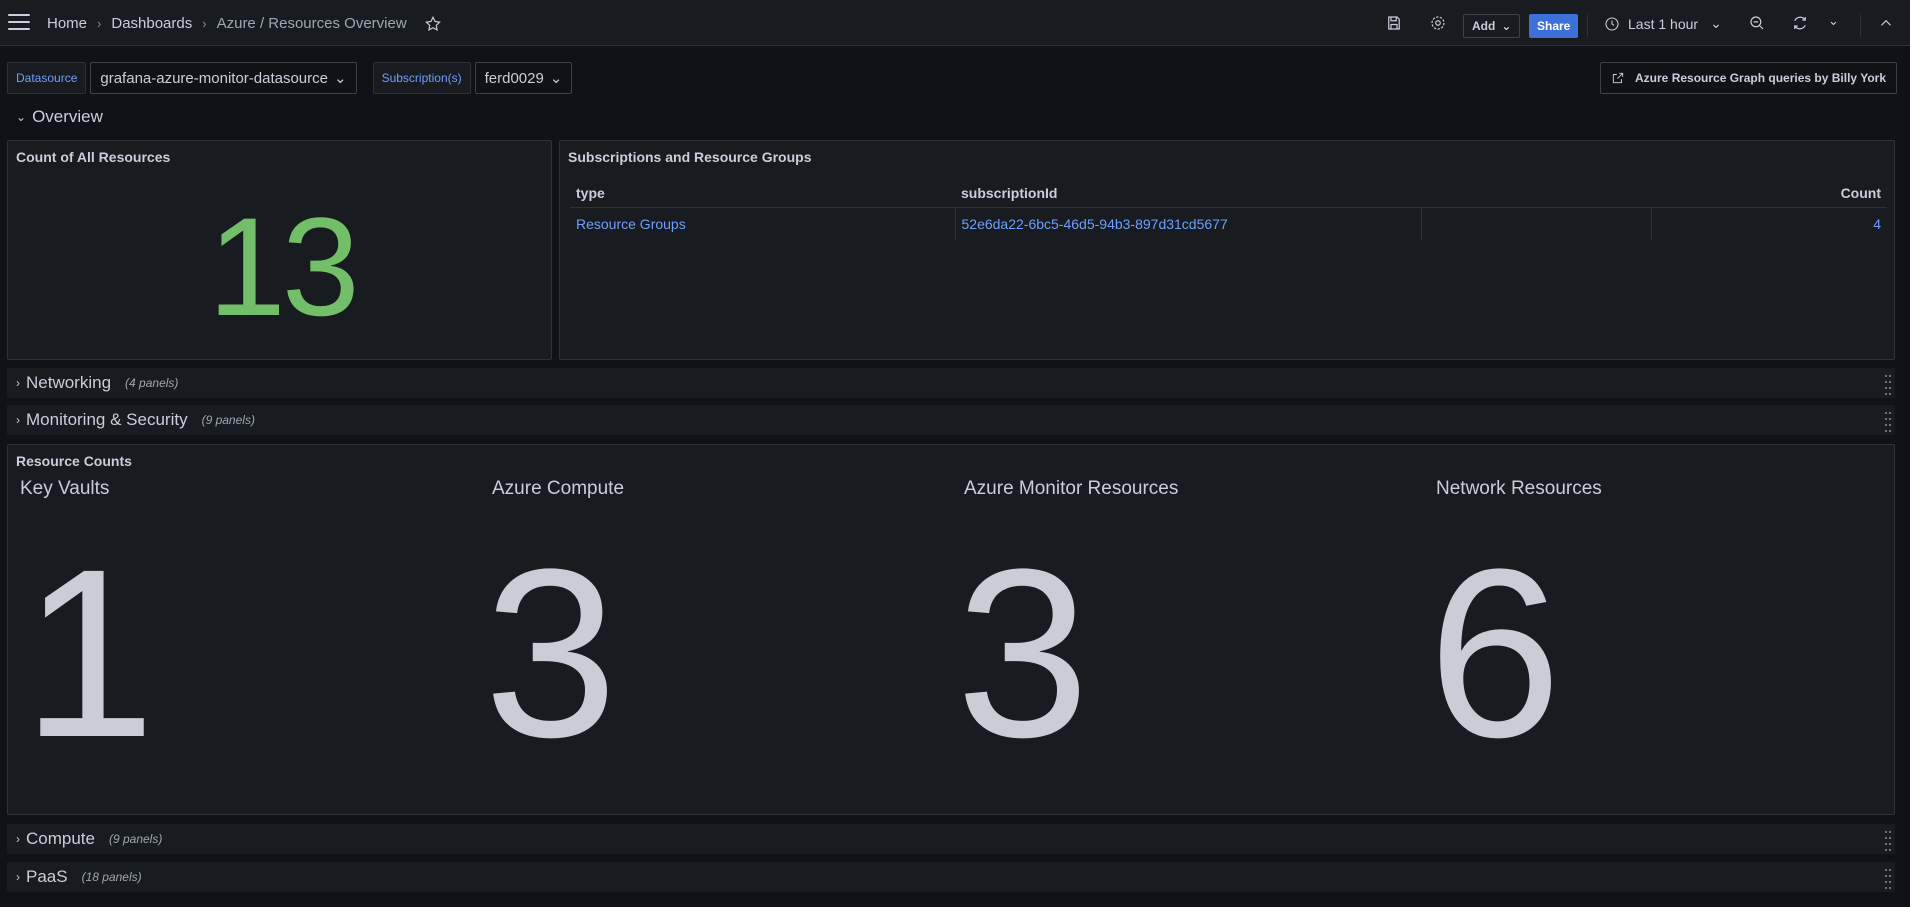 This screenshot has height=907, width=1910. I want to click on refresh-interval-chevron-icon: ⌄, so click(1837, 22).